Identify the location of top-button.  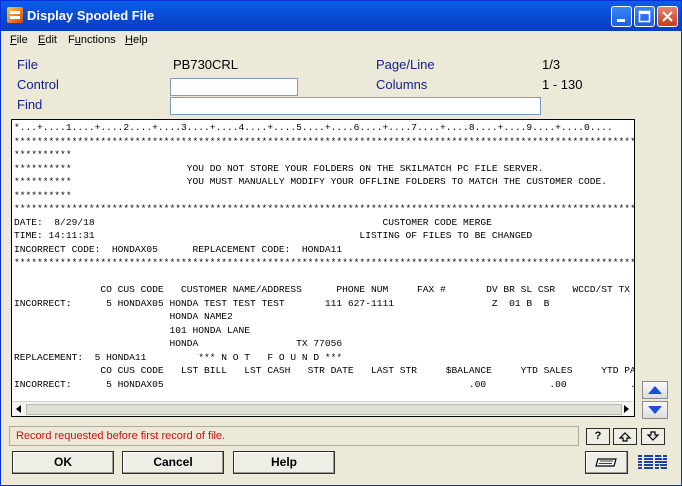
(625, 436).